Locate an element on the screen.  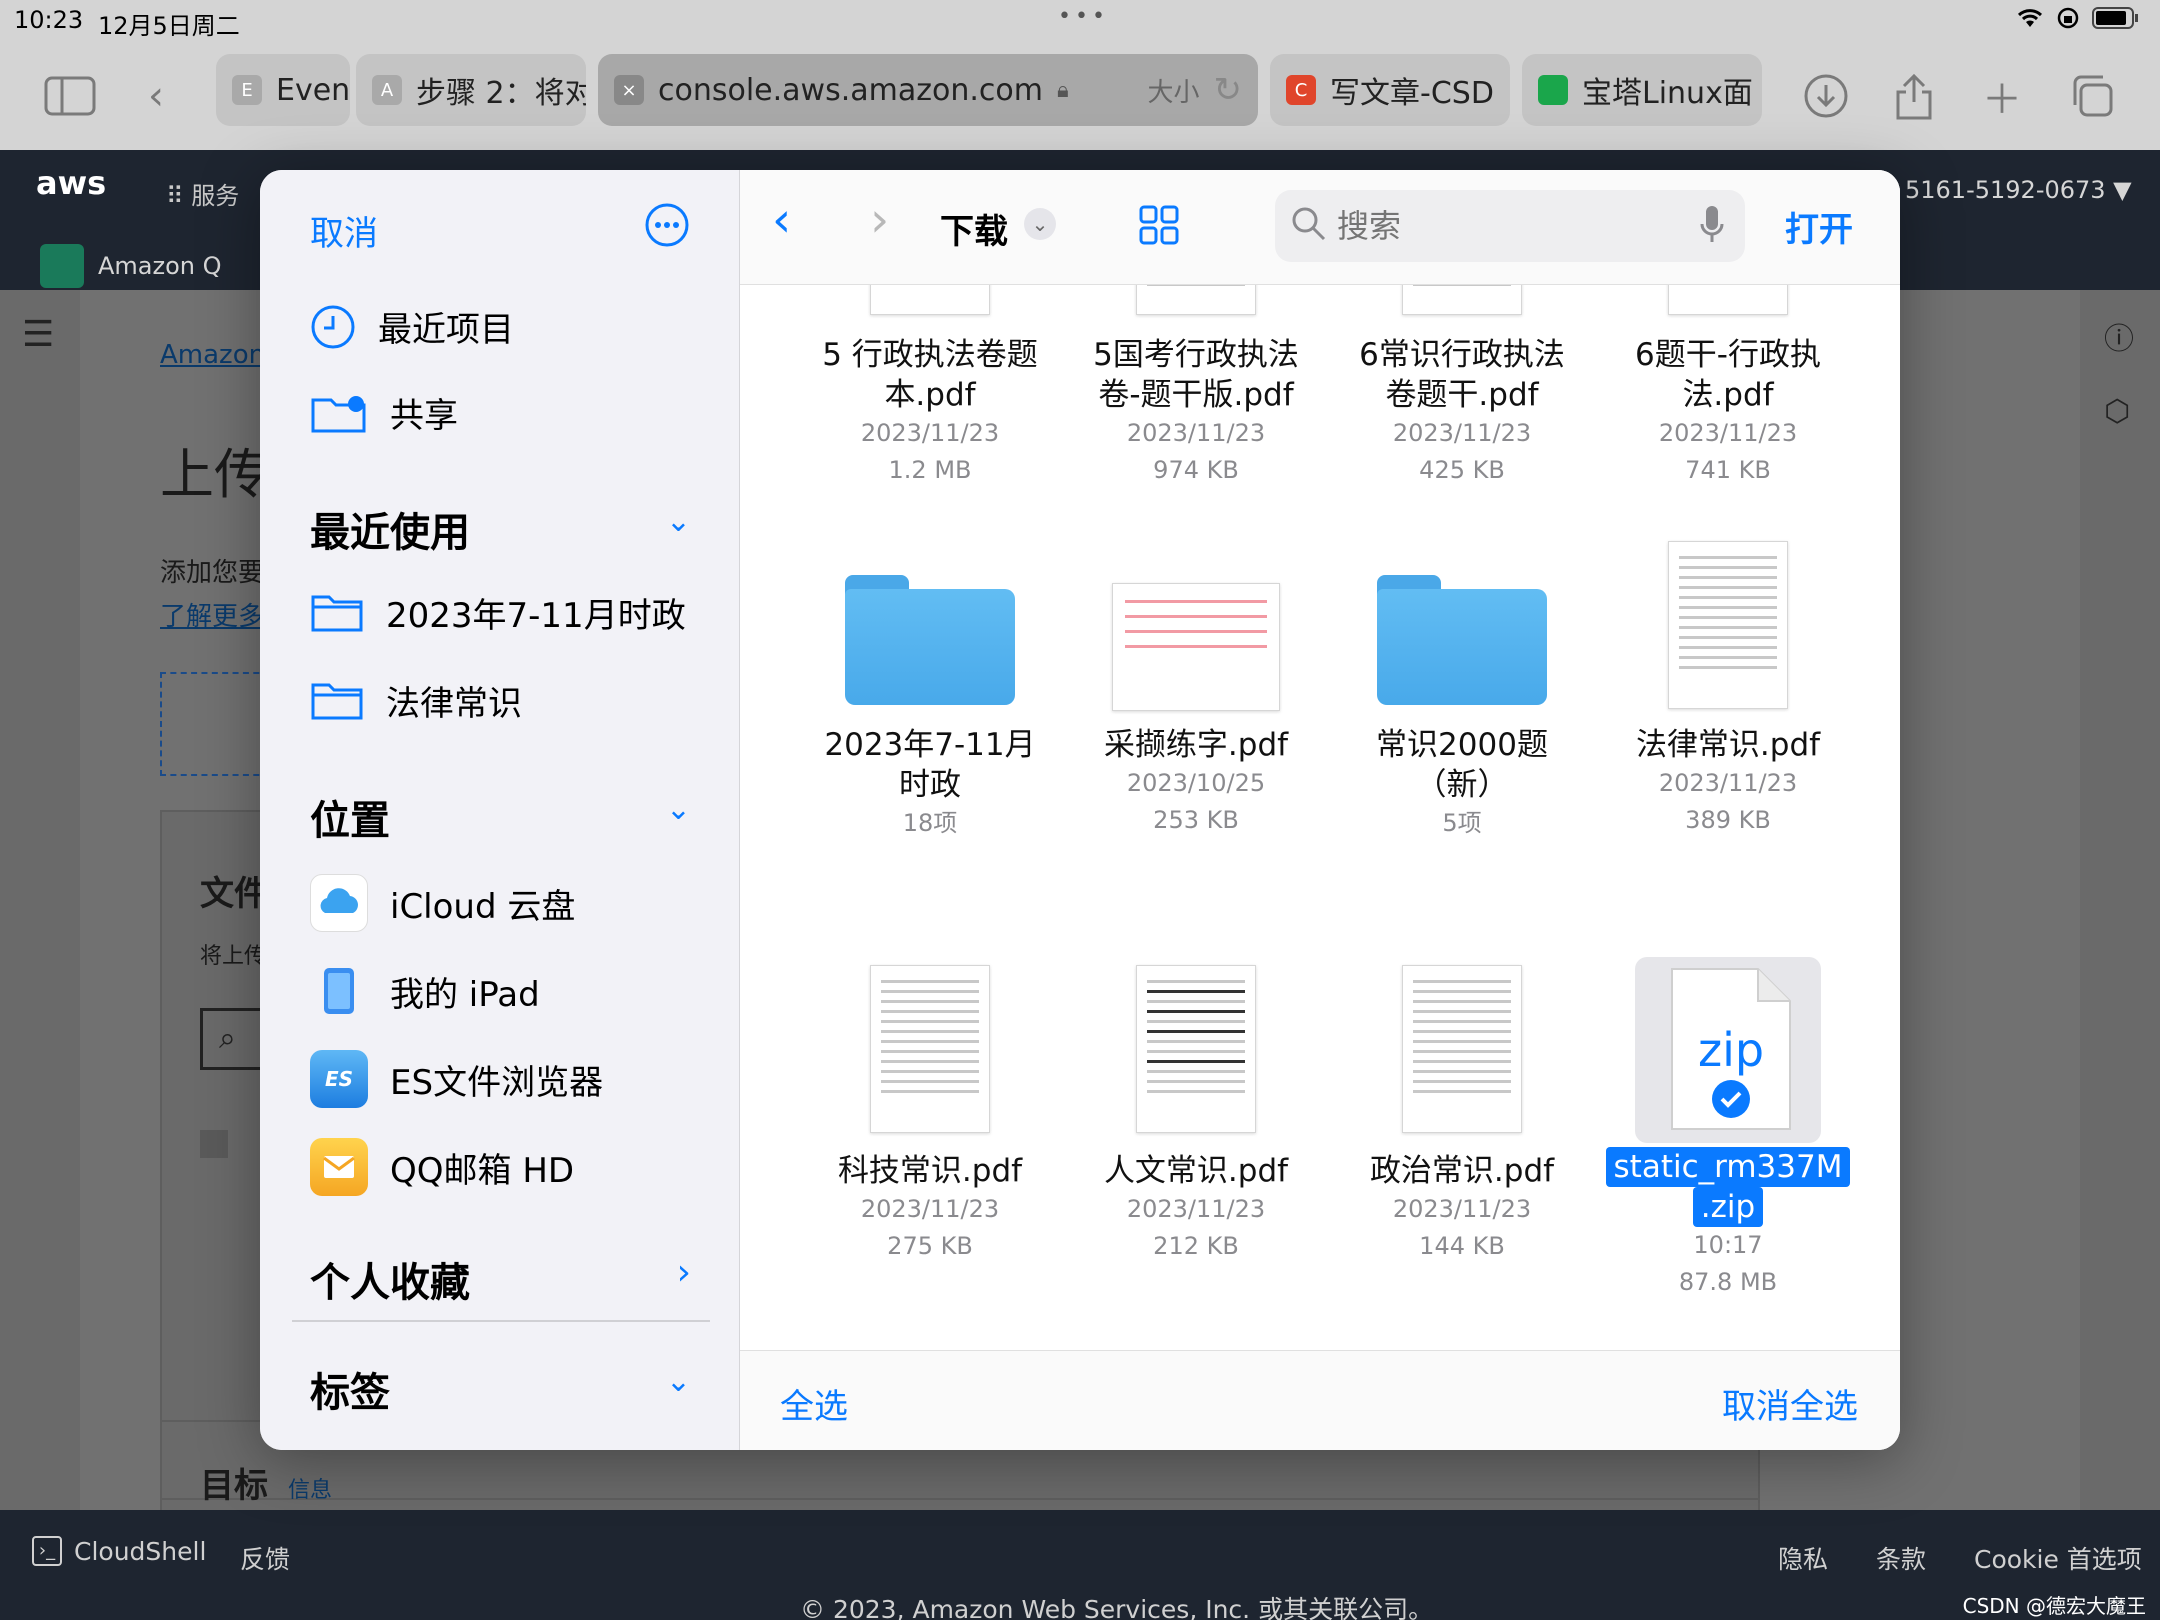
download-icon is located at coordinates (1826, 96).